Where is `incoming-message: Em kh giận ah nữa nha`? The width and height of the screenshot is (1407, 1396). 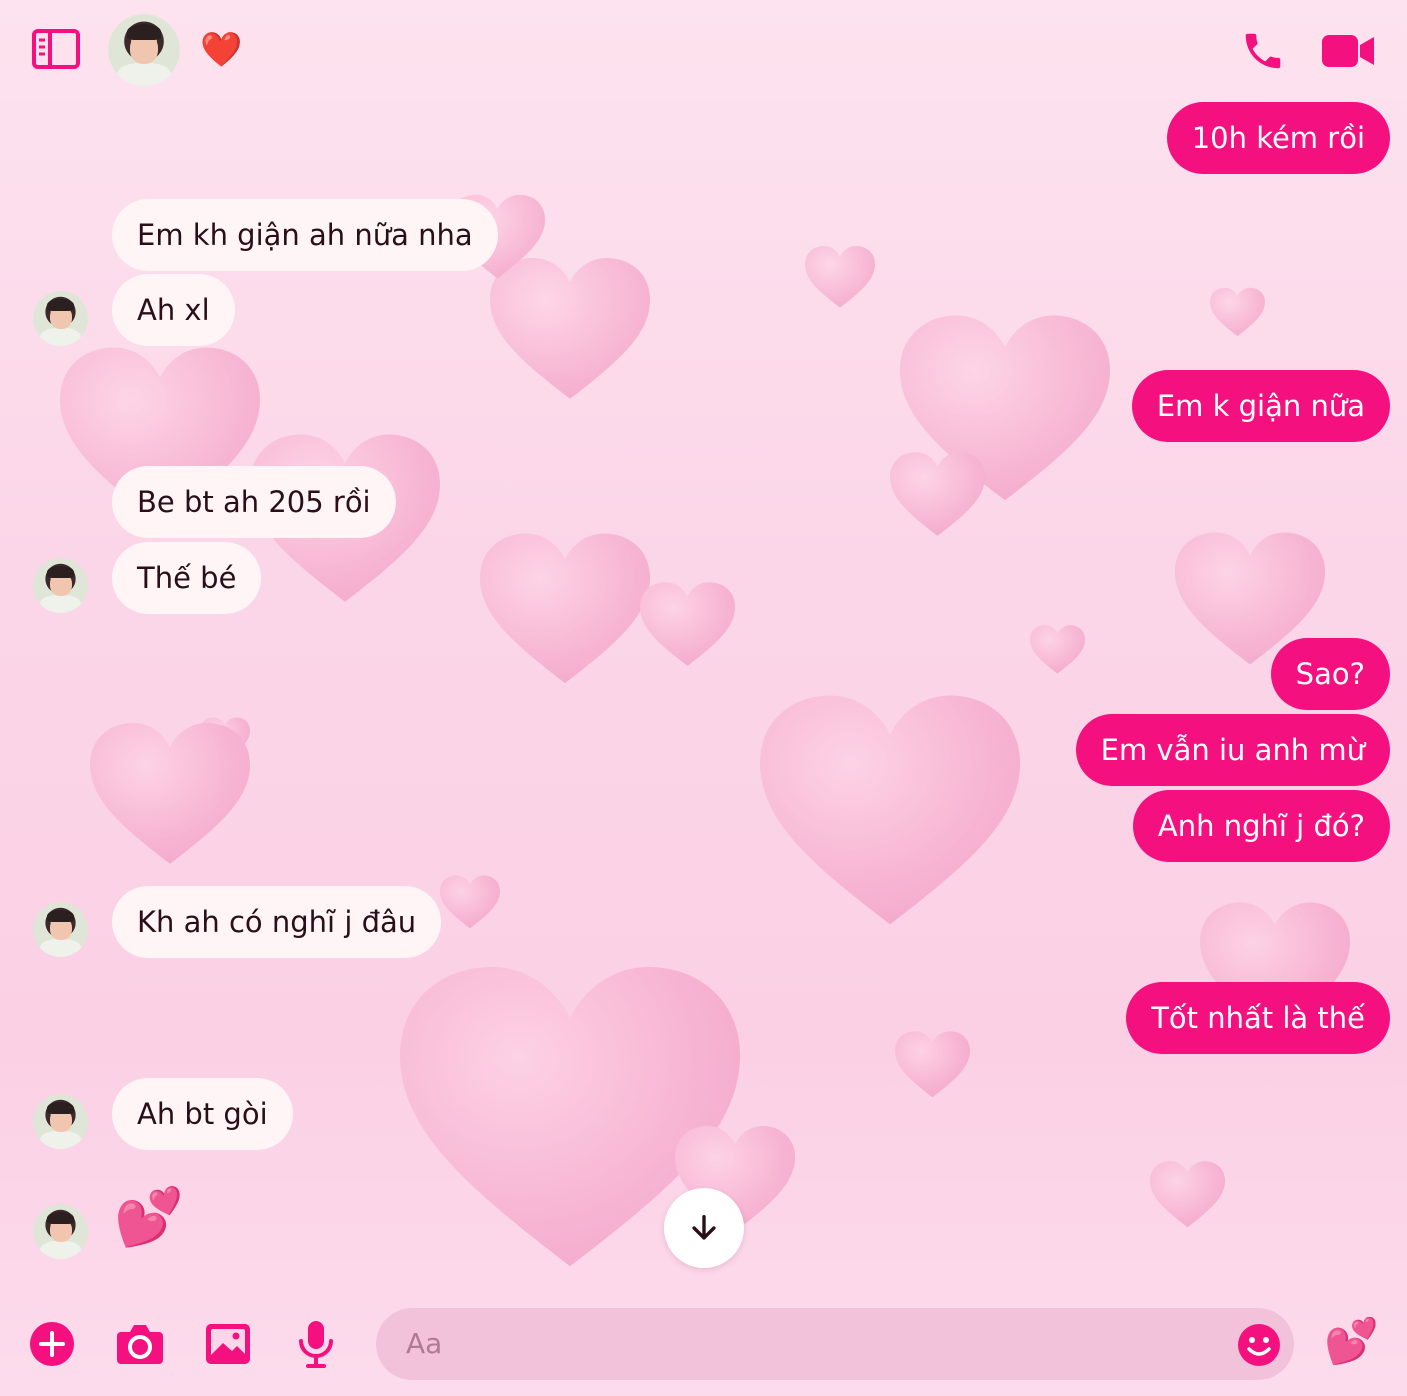
incoming-message: Em kh giận ah nữa nha is located at coordinates (305, 235).